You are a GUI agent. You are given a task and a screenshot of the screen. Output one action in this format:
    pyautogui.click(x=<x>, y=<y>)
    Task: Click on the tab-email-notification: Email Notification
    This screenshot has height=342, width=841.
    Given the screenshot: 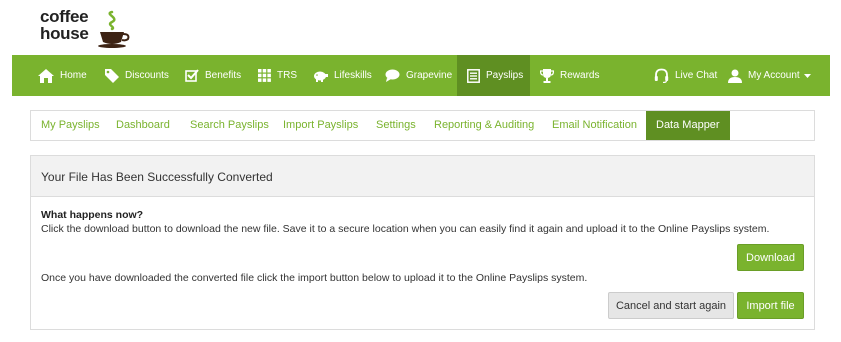 What is the action you would take?
    pyautogui.click(x=594, y=125)
    